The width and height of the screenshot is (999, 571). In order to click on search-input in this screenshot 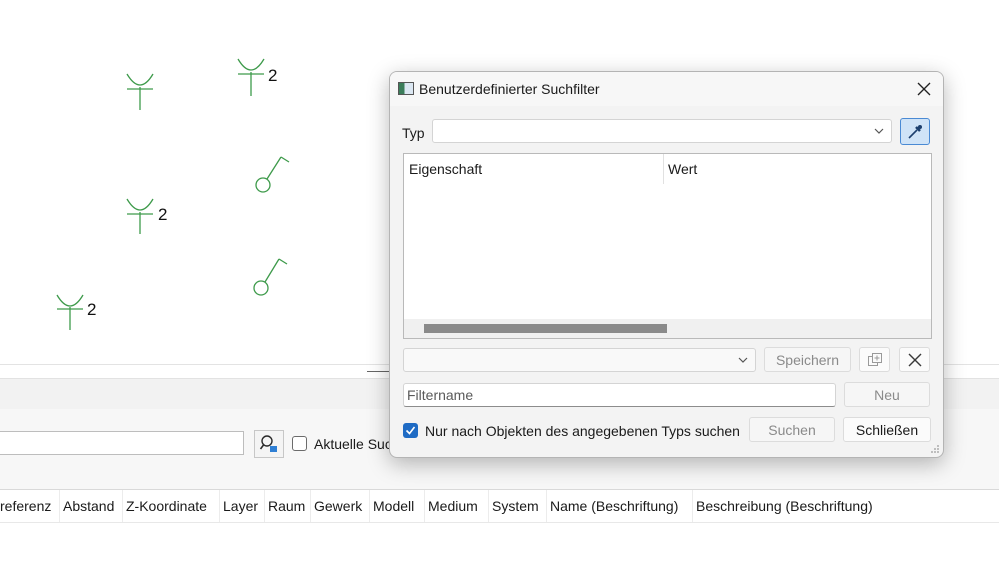, I will do `click(122, 443)`.